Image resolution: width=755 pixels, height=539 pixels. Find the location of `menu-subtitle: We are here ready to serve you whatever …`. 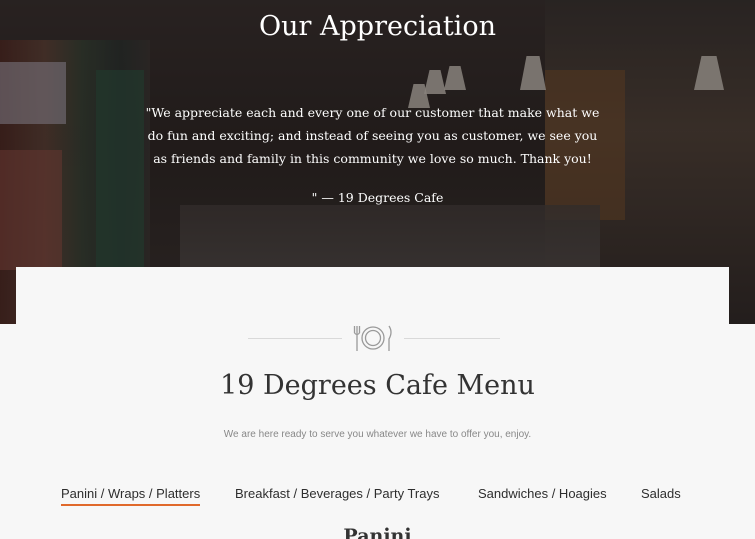

menu-subtitle: We are here ready to serve you whatever … is located at coordinates (377, 434).